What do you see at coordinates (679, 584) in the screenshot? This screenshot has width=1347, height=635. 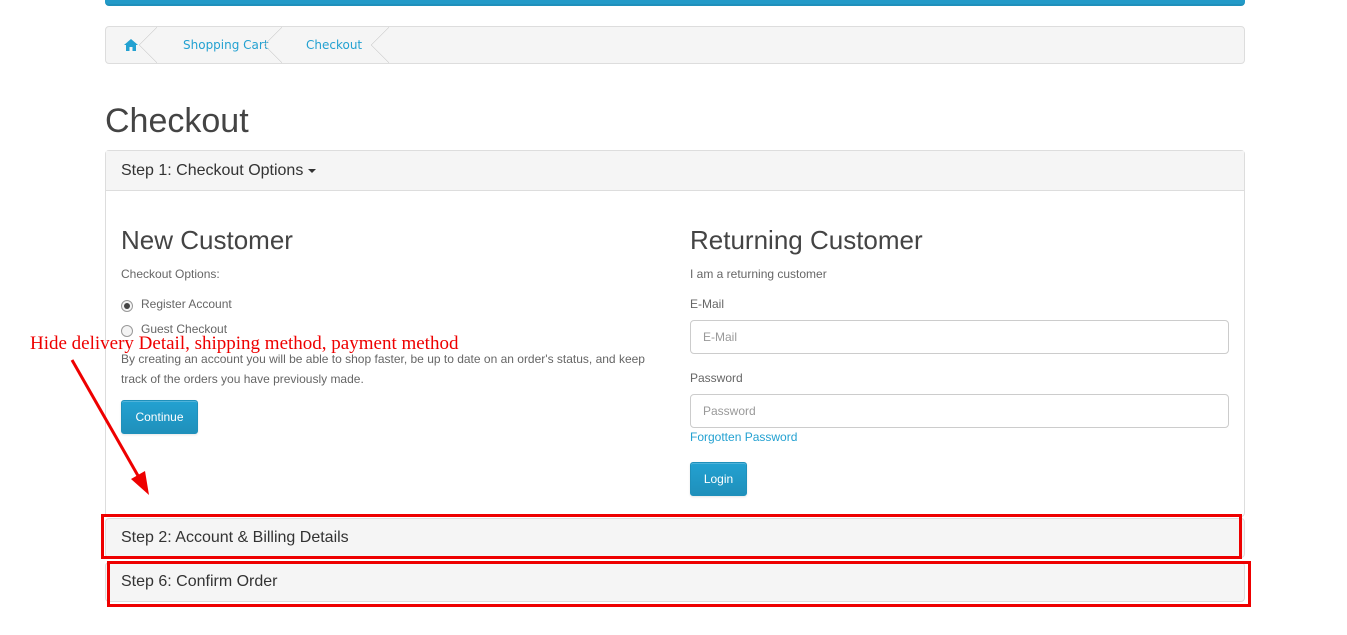 I see `step6-highlight-box` at bounding box center [679, 584].